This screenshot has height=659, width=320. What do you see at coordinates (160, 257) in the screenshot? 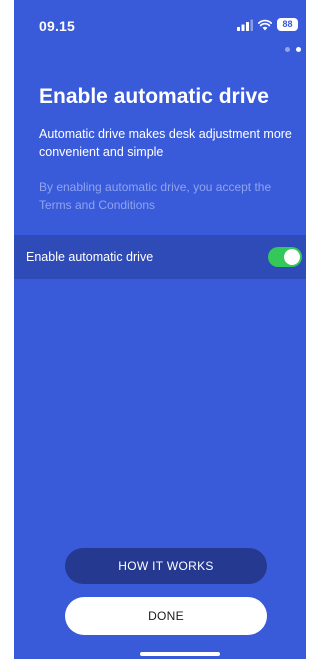
I see `automatic-drive-toggle-row: Enable automatic drive` at bounding box center [160, 257].